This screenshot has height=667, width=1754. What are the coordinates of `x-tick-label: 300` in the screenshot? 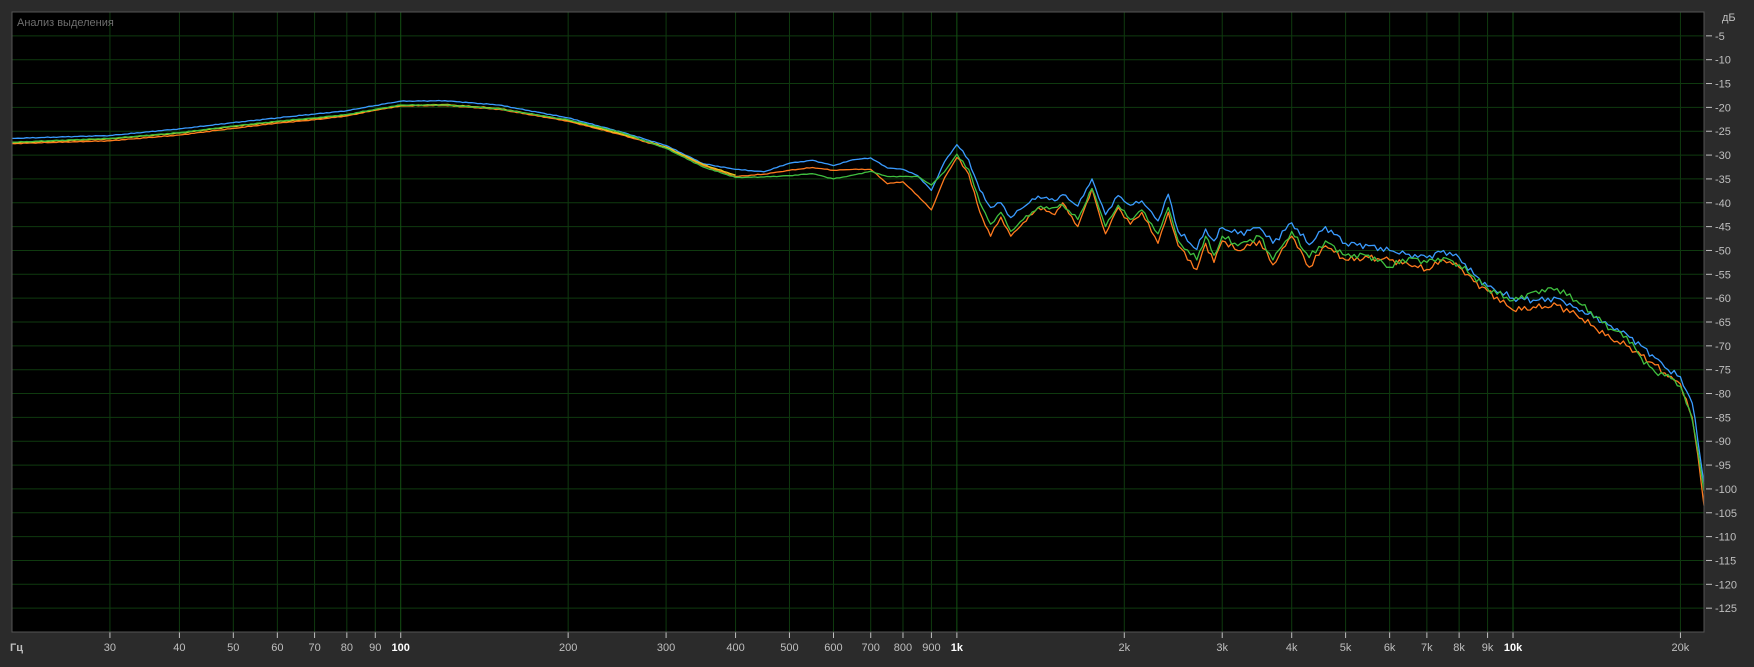 It's located at (666, 648).